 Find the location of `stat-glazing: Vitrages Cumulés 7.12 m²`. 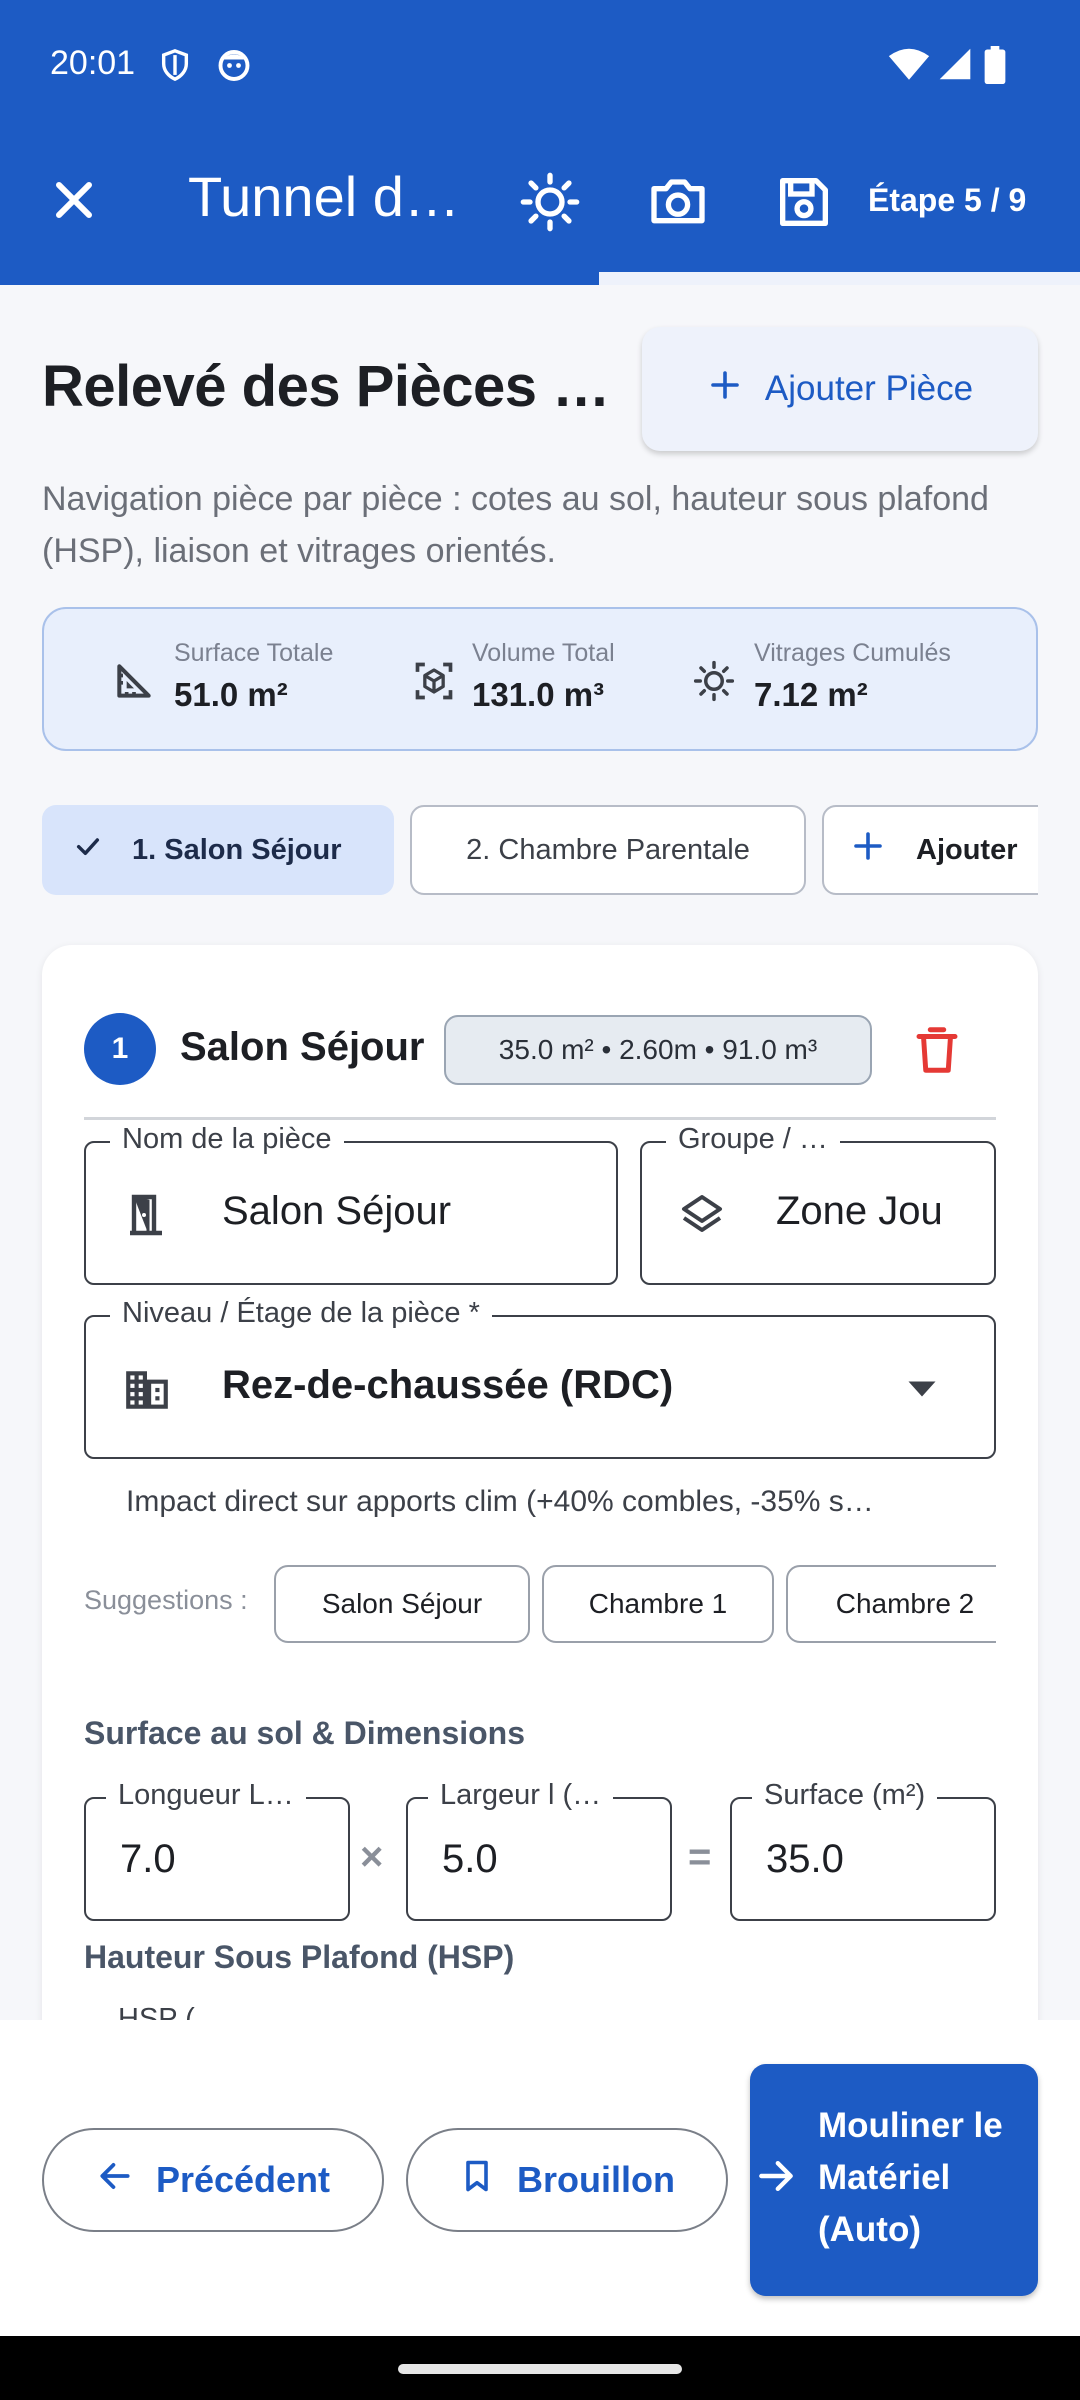

stat-glazing: Vitrages Cumulés 7.12 m² is located at coordinates (852, 676).